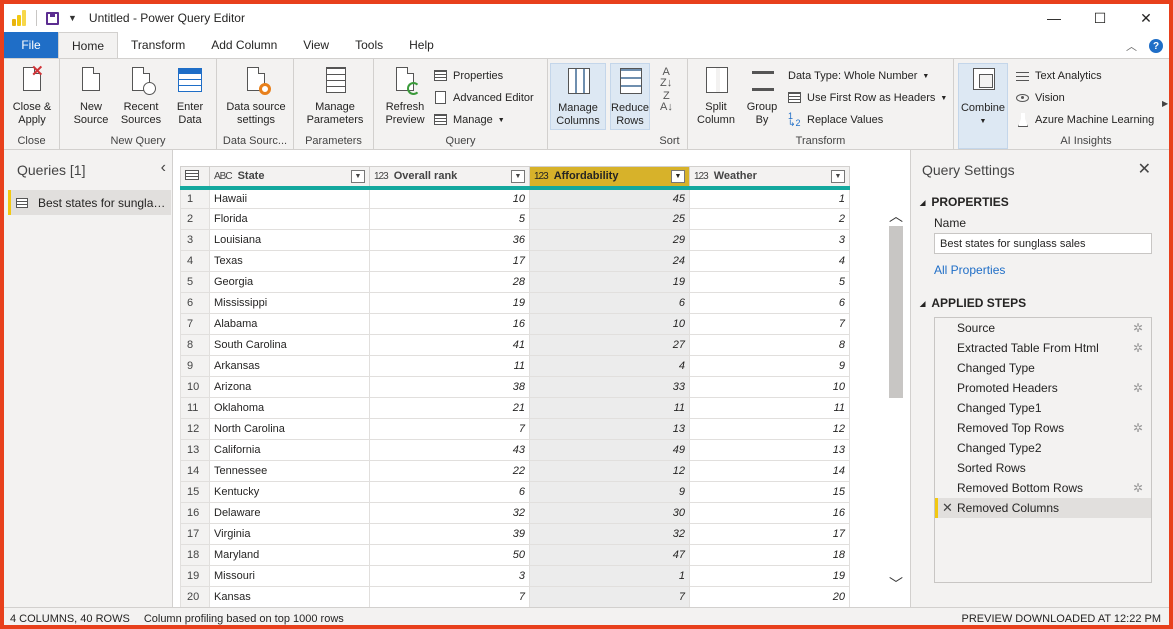  I want to click on cell-number: 22, so click(449, 471).